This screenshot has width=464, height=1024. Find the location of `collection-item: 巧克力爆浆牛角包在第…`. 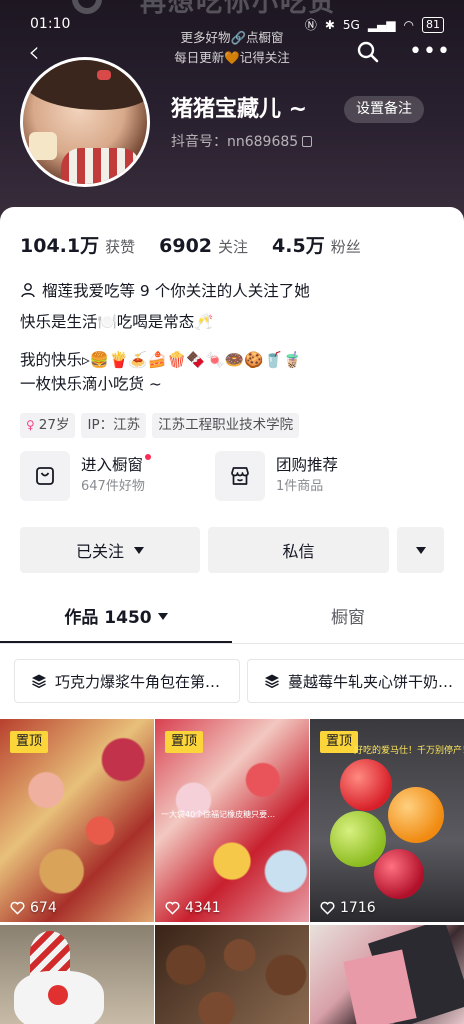

collection-item: 巧克力爆浆牛角包在第… is located at coordinates (127, 681).